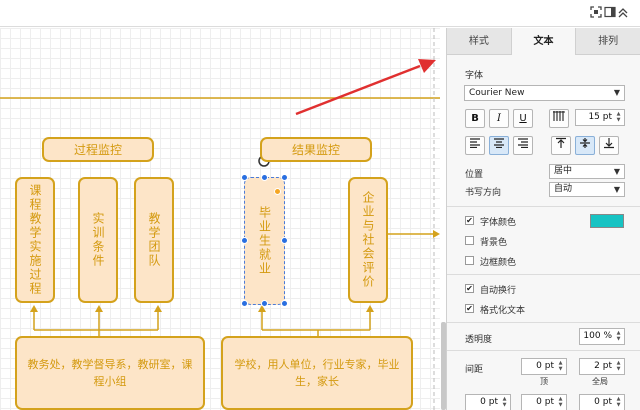  I want to click on align-middle-button, so click(585, 145).